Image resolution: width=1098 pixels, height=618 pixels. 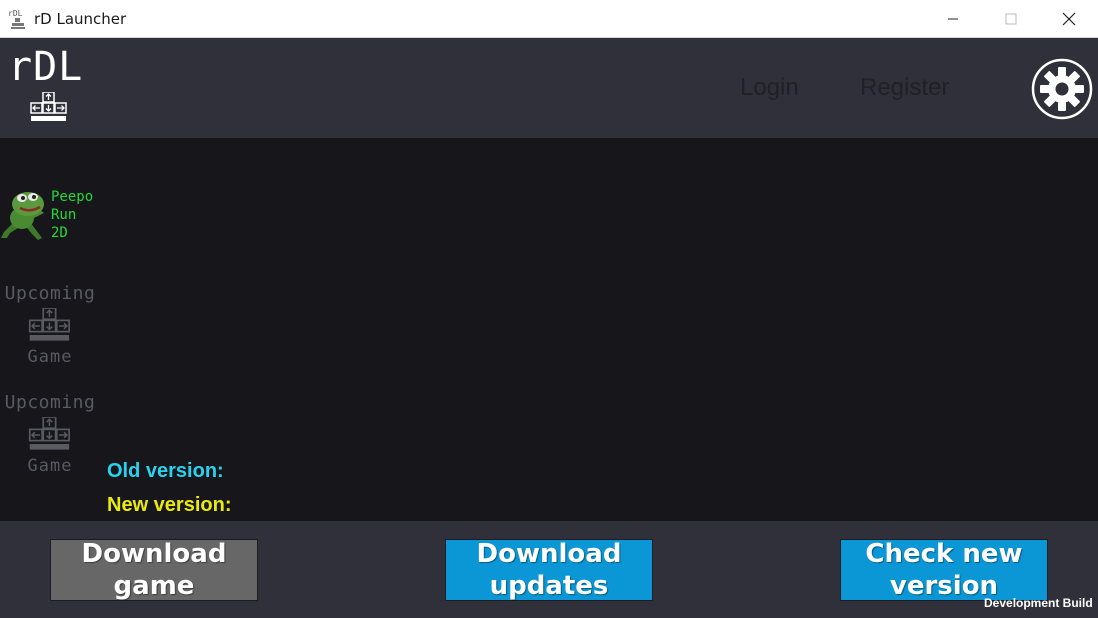 I want to click on svg-text: rDL, so click(x=15, y=13).